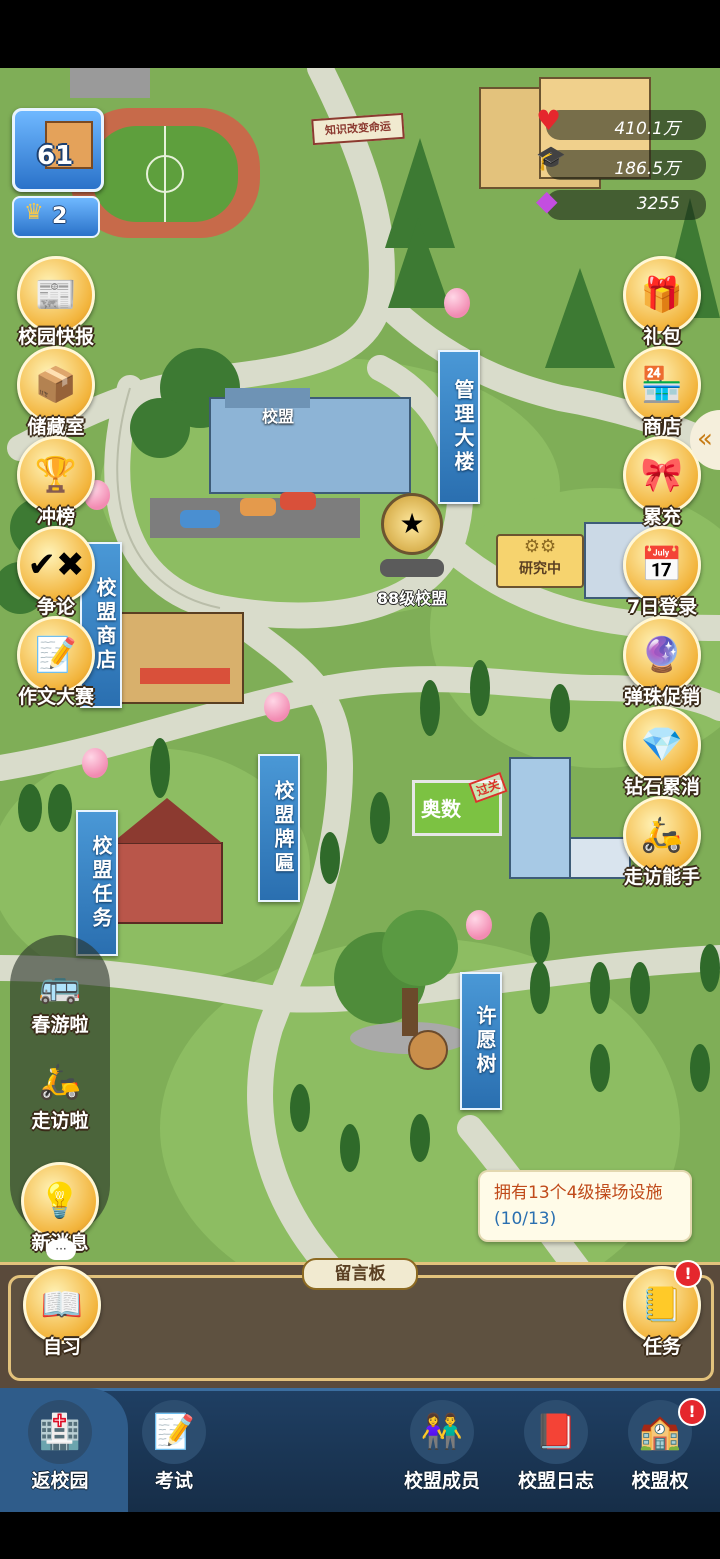 Image resolution: width=720 pixels, height=1559 pixels. I want to click on chat-bubble-icon: ···, so click(61, 1250).